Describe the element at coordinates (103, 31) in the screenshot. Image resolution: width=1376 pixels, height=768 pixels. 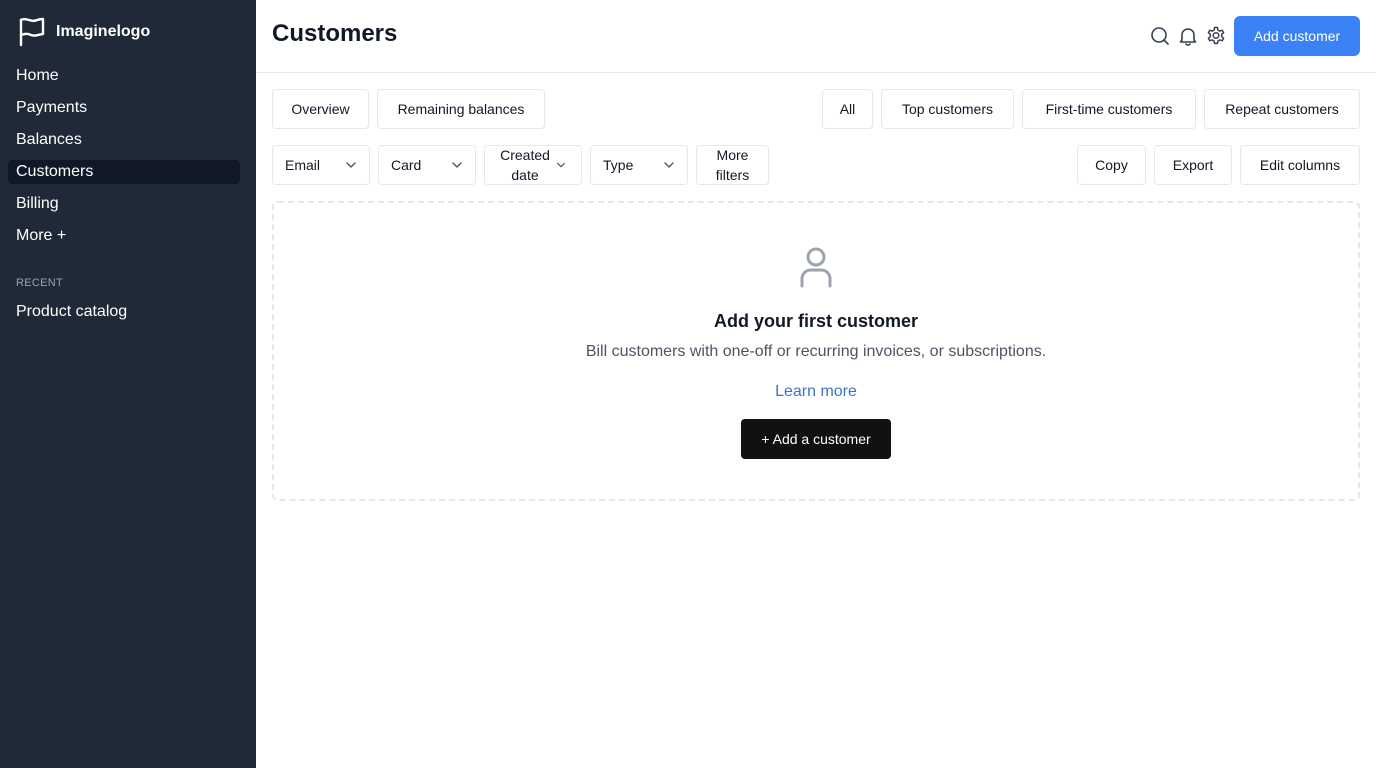
I see `brand-name: Imaginelogo` at that location.